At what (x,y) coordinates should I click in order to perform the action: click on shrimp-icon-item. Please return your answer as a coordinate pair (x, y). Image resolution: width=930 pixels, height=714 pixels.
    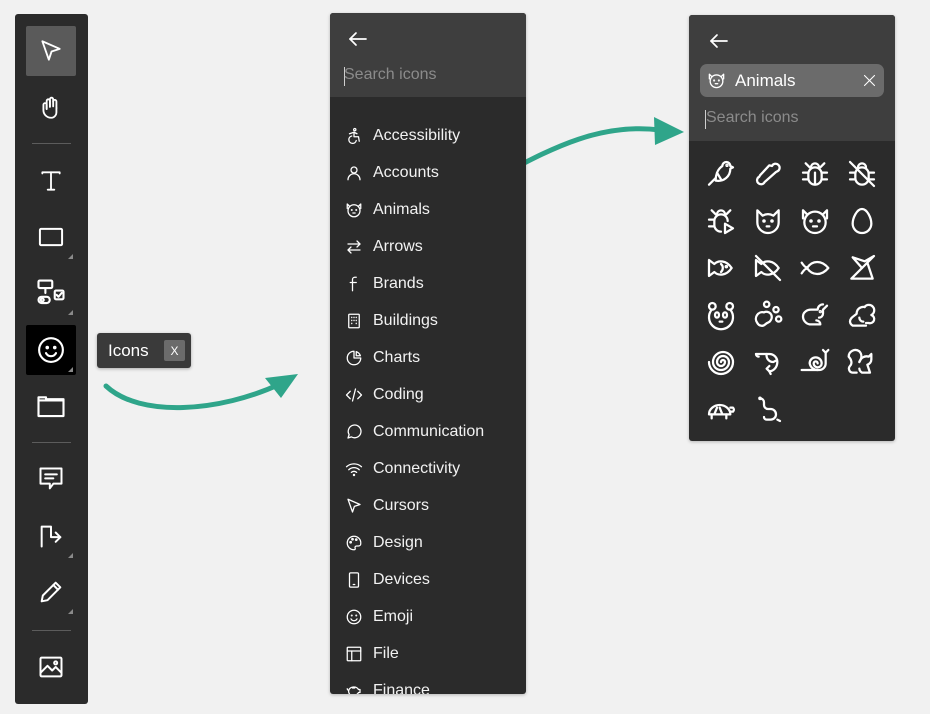
    Looking at the image, I should click on (768, 362).